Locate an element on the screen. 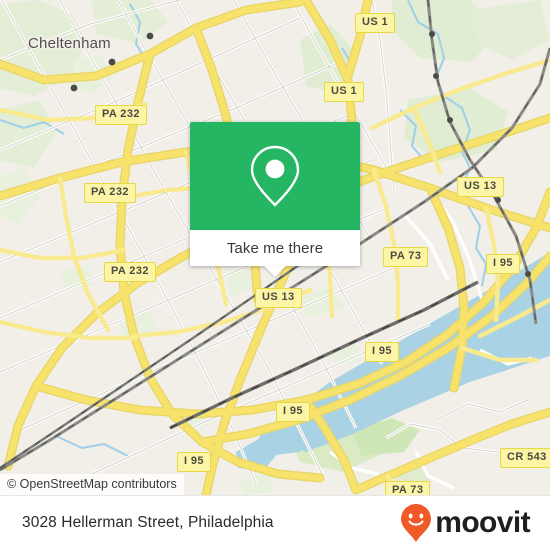 Image resolution: width=550 pixels, height=550 pixels. road-shield-us13-a: US 13 is located at coordinates (480, 187).